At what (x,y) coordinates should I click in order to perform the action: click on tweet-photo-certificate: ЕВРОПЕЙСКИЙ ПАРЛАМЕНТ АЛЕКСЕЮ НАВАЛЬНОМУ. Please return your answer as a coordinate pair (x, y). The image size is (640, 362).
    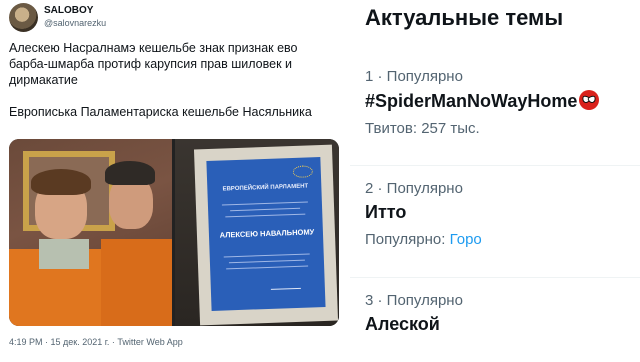
    Looking at the image, I should click on (257, 232).